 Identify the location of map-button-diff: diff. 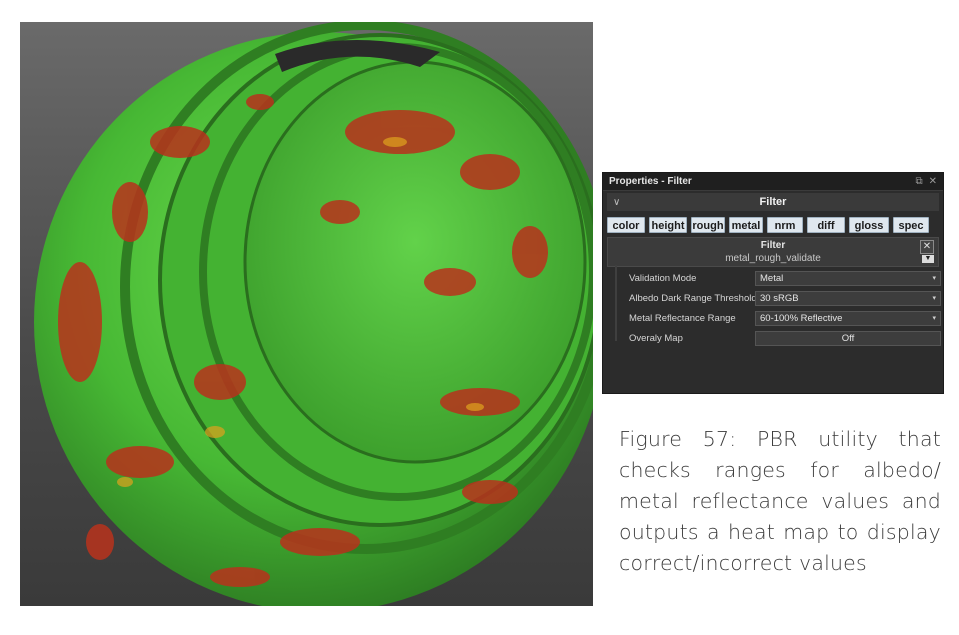
(826, 225).